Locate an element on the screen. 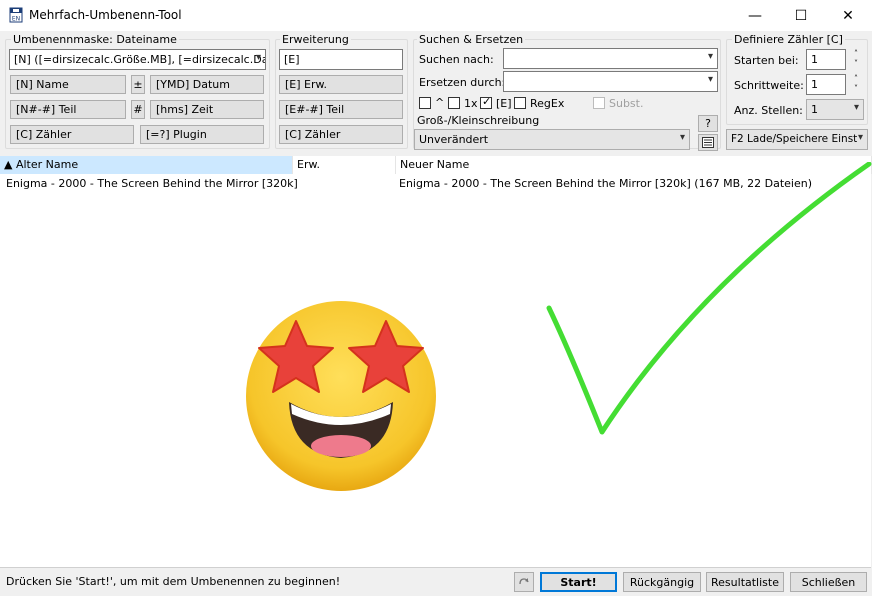 The image size is (872, 596). sort-up-icon: ▲ is located at coordinates (8, 164).